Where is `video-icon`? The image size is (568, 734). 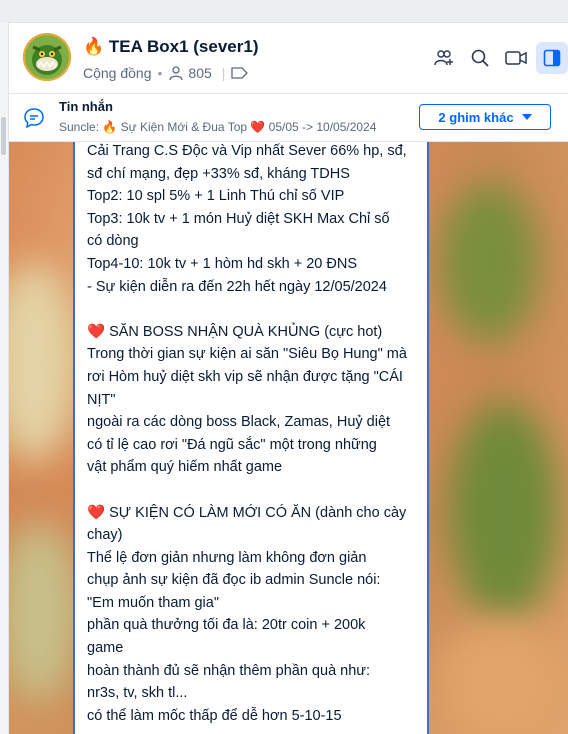
video-icon is located at coordinates (516, 58).